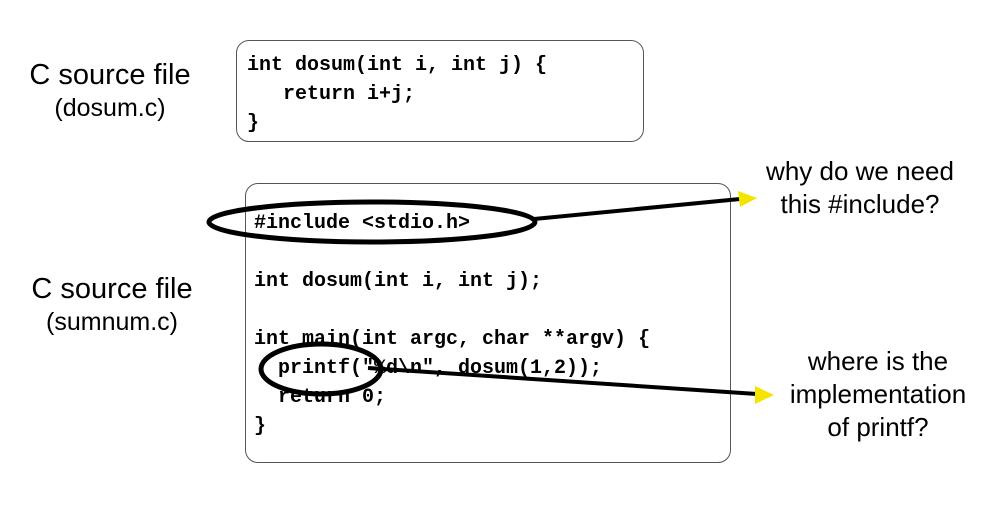 The height and width of the screenshot is (506, 992). What do you see at coordinates (764, 395) in the screenshot?
I see `printf-arrowhead` at bounding box center [764, 395].